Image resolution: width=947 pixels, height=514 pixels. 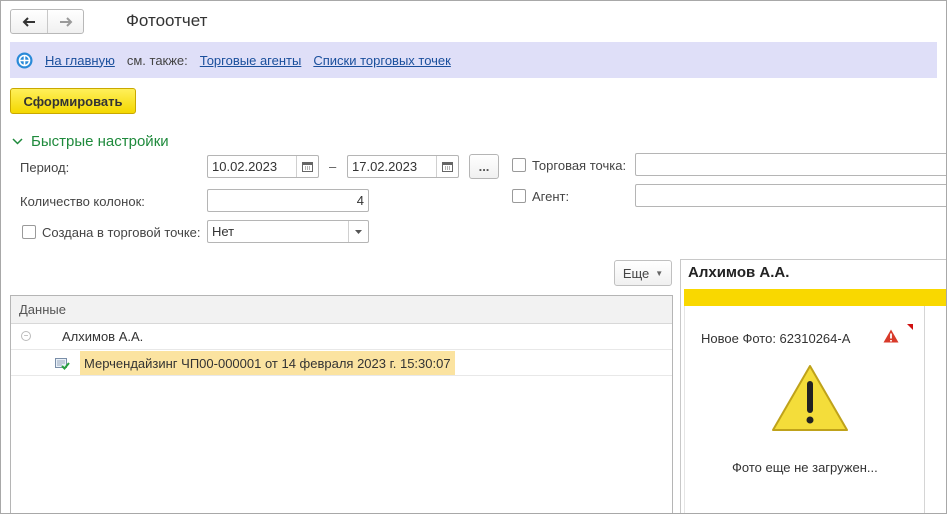 What do you see at coordinates (891, 336) in the screenshot?
I see `warning-icon` at bounding box center [891, 336].